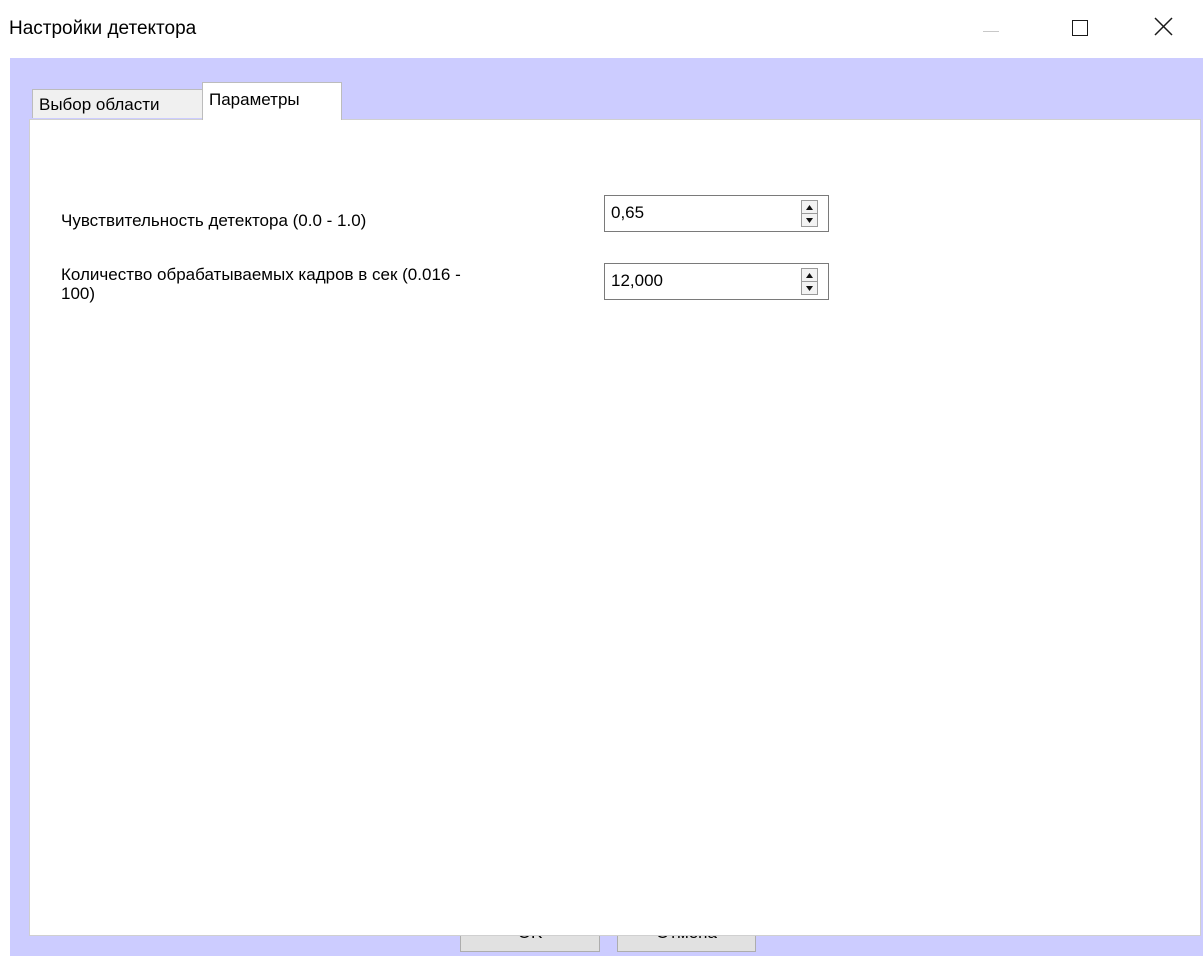  I want to click on minimize-button, so click(991, 29).